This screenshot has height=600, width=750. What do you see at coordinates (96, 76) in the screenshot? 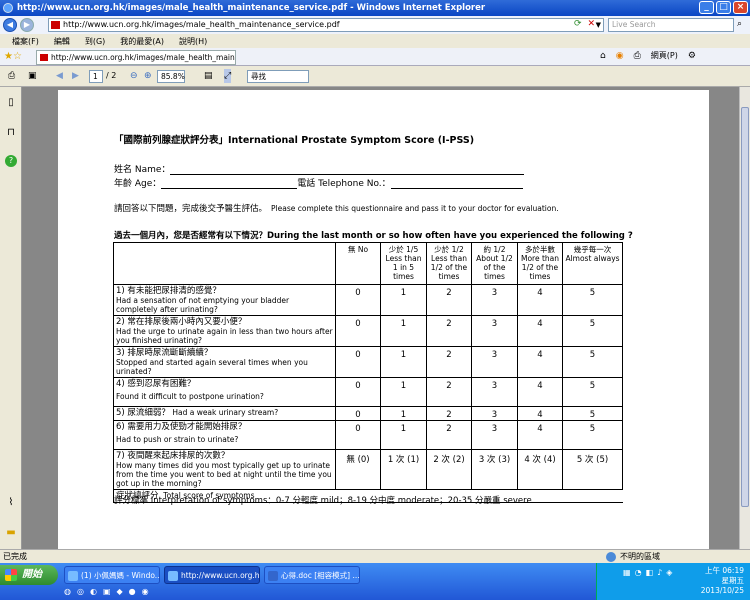
I see `page-number-input: 1` at bounding box center [96, 76].